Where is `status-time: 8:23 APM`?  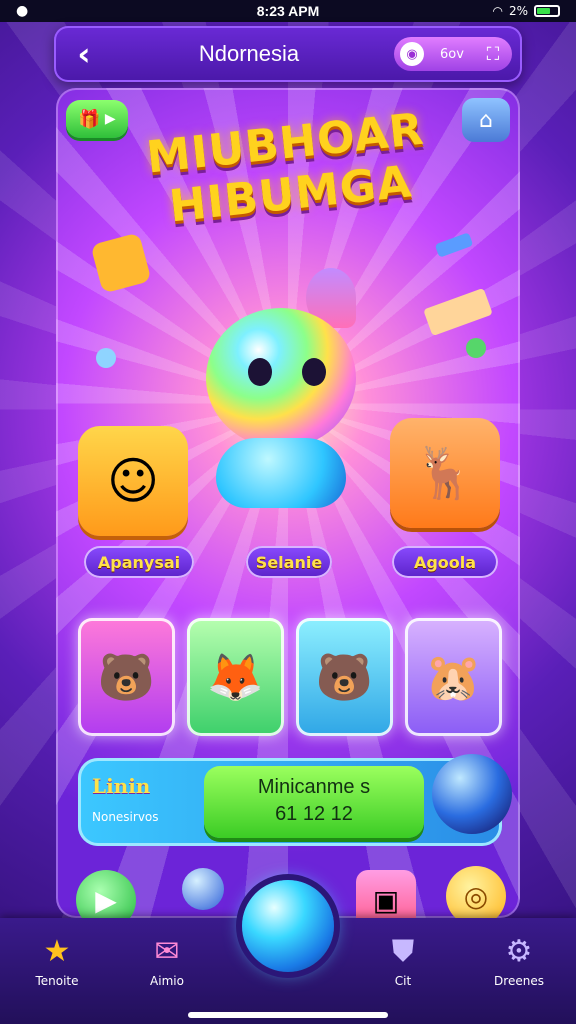 status-time: 8:23 APM is located at coordinates (288, 11).